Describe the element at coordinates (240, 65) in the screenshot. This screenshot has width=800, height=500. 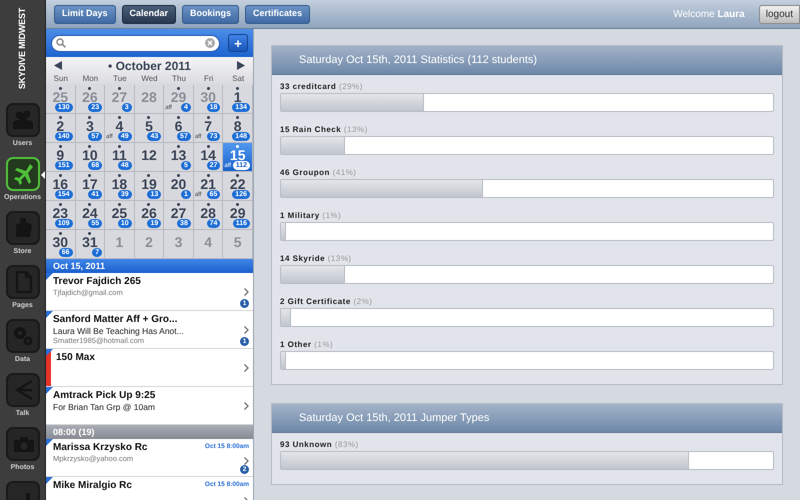
I see `next-month-icon` at that location.